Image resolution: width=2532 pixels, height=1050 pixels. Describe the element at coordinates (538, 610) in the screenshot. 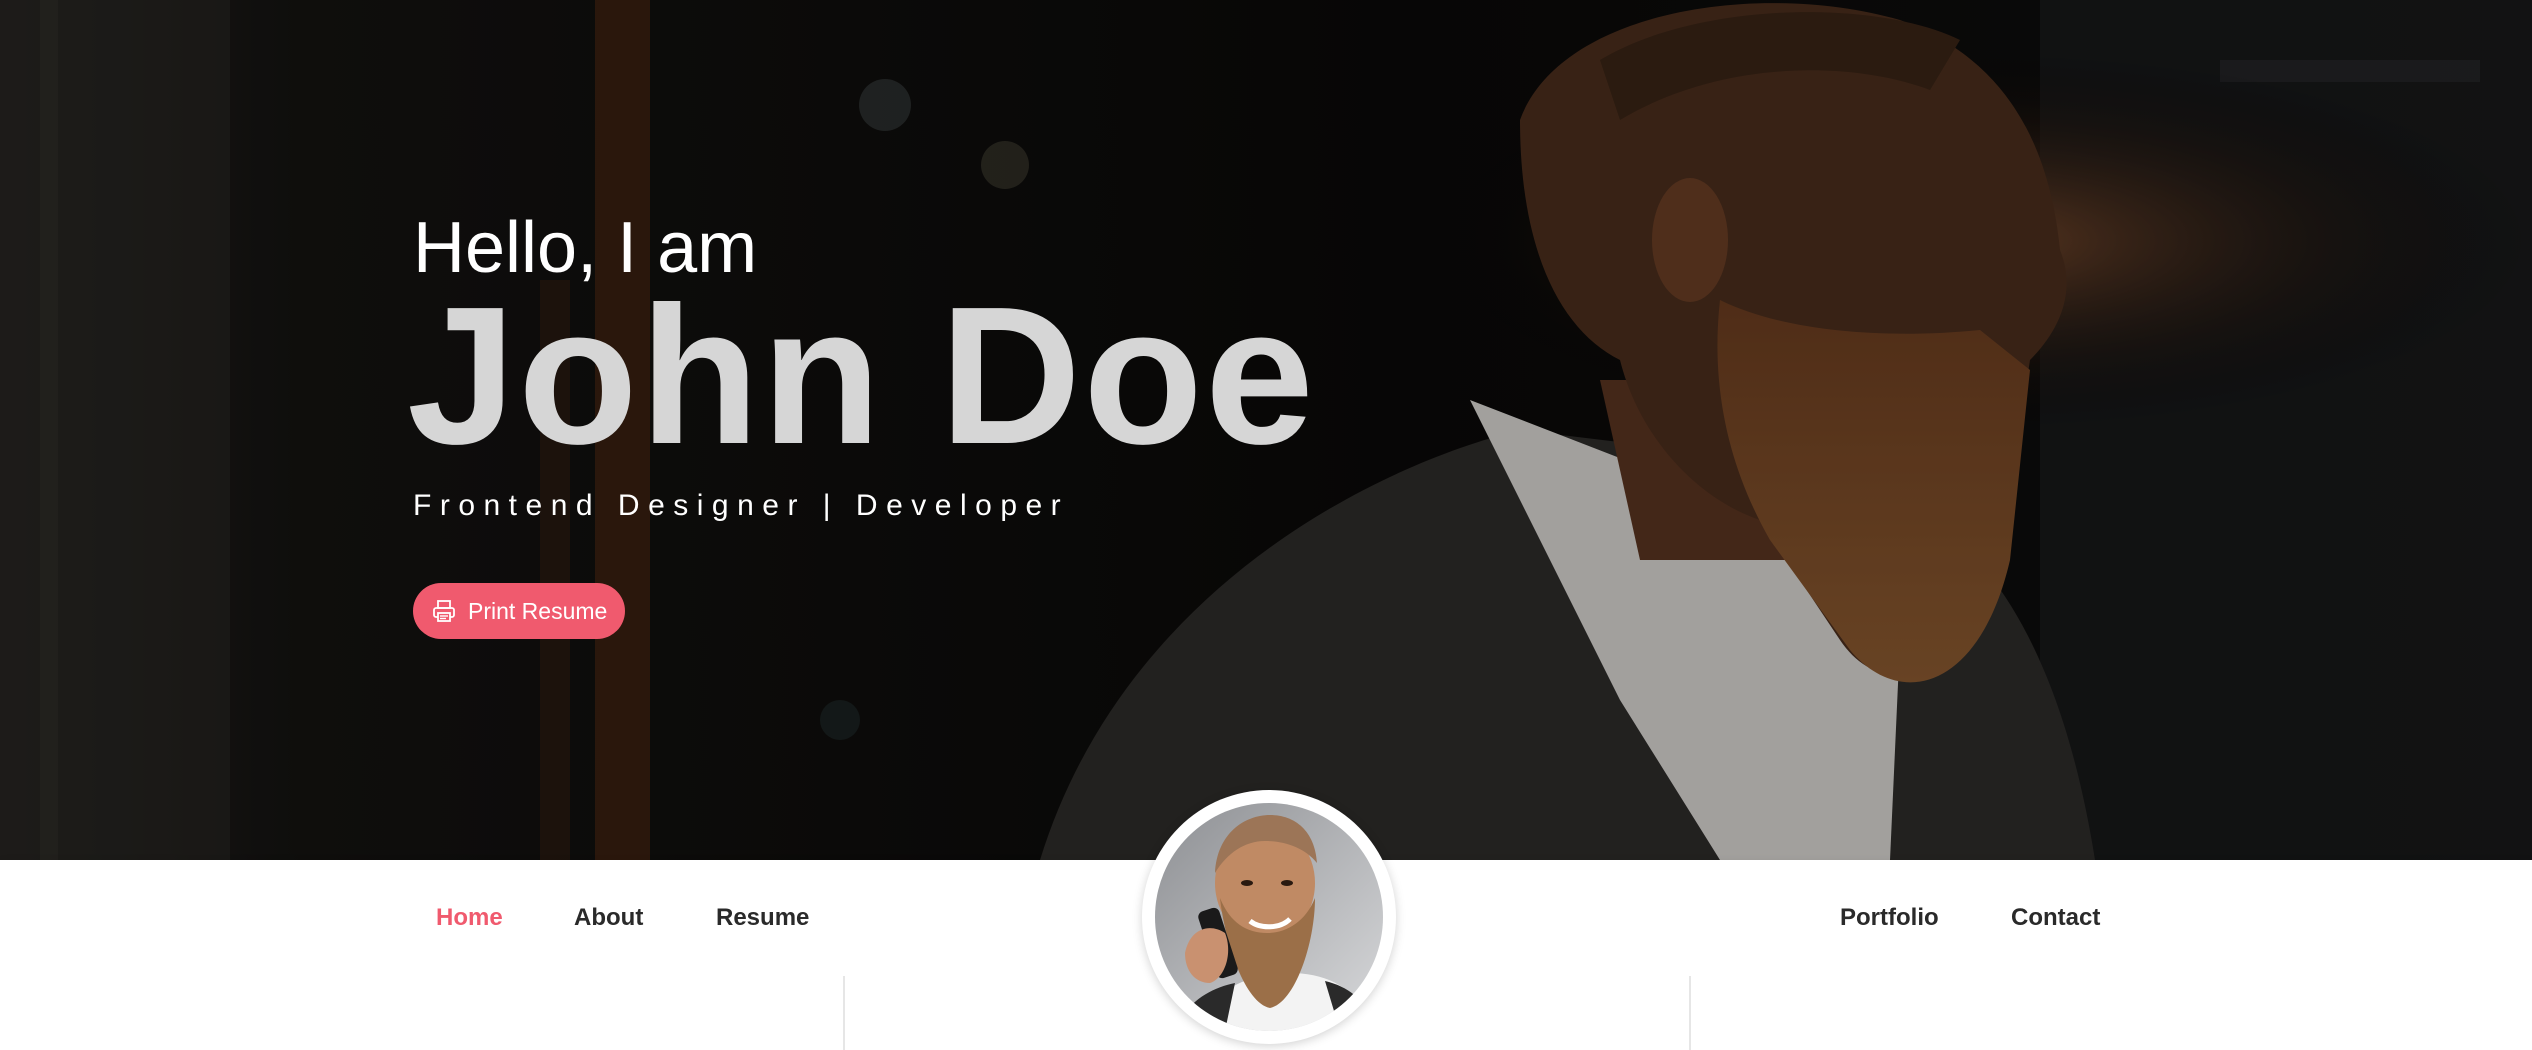

I see `print-resume-label: Print Resume` at that location.